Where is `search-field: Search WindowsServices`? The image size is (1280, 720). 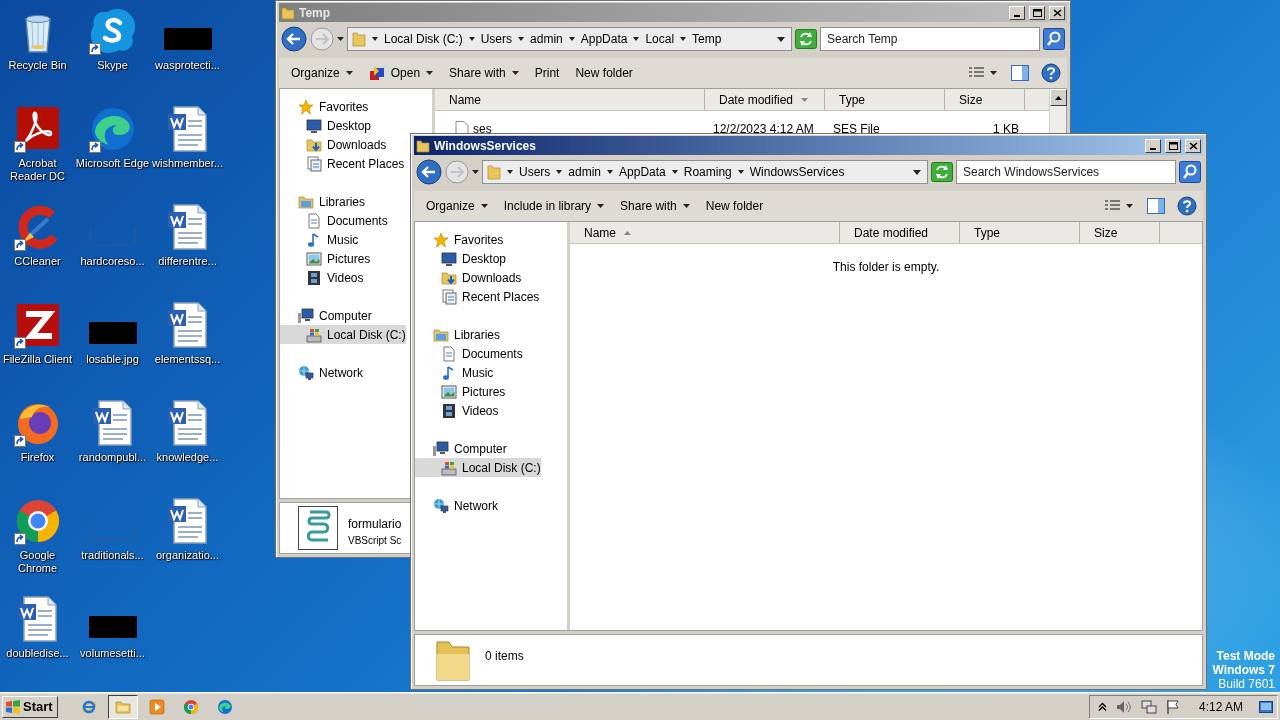
search-field: Search WindowsServices is located at coordinates (1066, 172).